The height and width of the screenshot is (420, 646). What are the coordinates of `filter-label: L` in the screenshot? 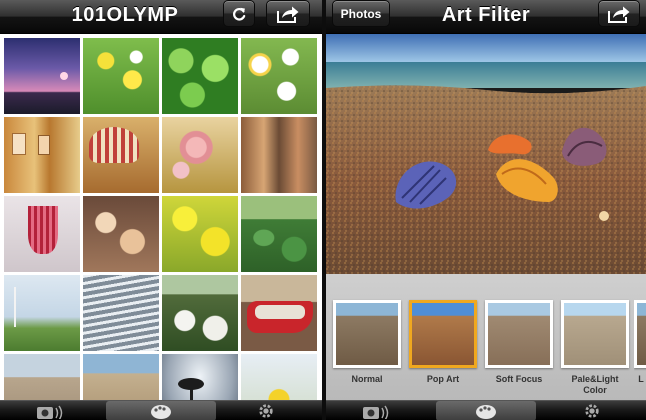 It's located at (641, 379).